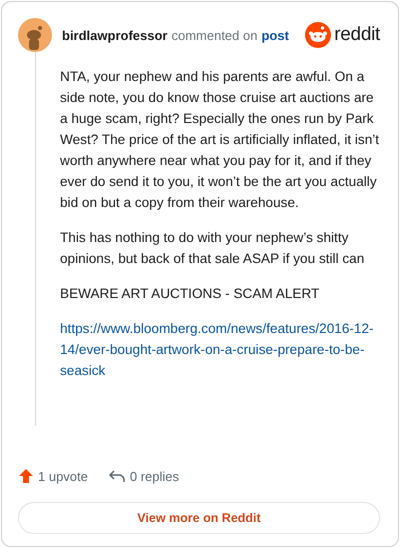 This screenshot has width=400, height=548. I want to click on reddit-logo-icon, so click(318, 35).